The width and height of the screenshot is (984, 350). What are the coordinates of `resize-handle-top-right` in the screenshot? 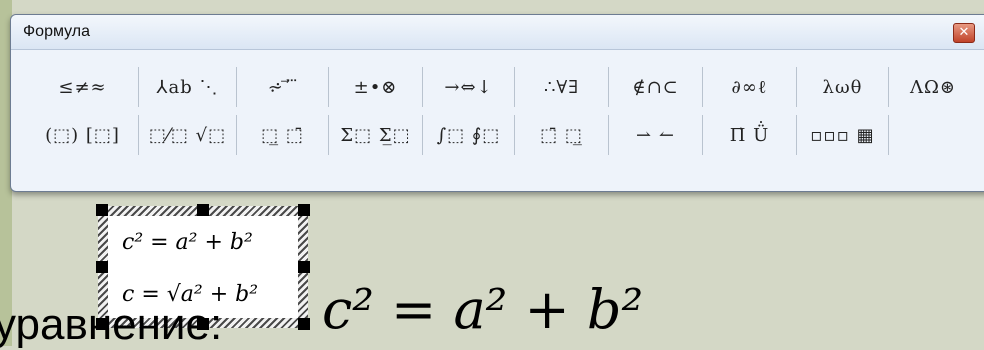 It's located at (304, 210).